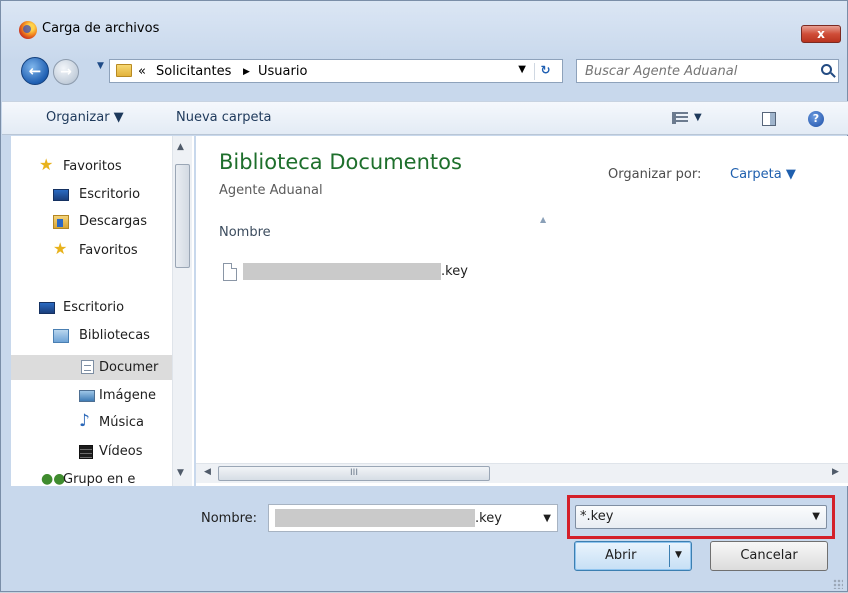 This screenshot has height=593, width=848. I want to click on file-extension: .key, so click(454, 271).